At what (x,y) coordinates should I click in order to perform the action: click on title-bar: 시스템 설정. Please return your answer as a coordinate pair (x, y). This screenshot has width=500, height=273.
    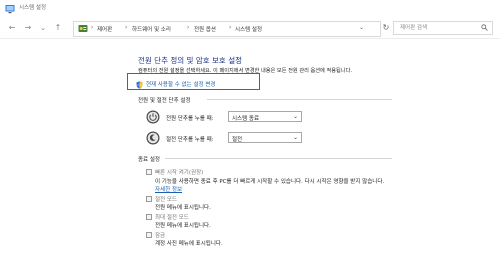
    Looking at the image, I should click on (250, 9).